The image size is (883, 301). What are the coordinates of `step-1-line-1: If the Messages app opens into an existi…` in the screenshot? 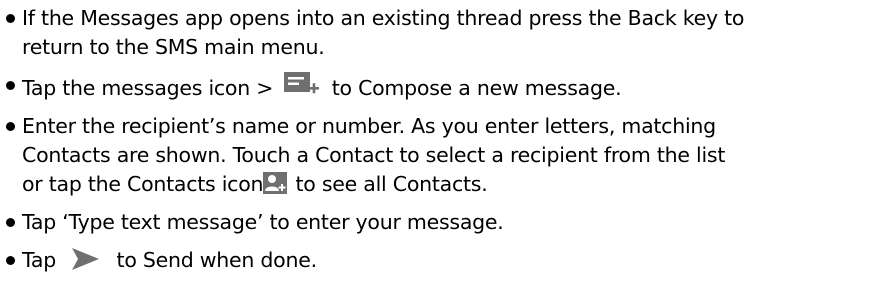 It's located at (383, 18).